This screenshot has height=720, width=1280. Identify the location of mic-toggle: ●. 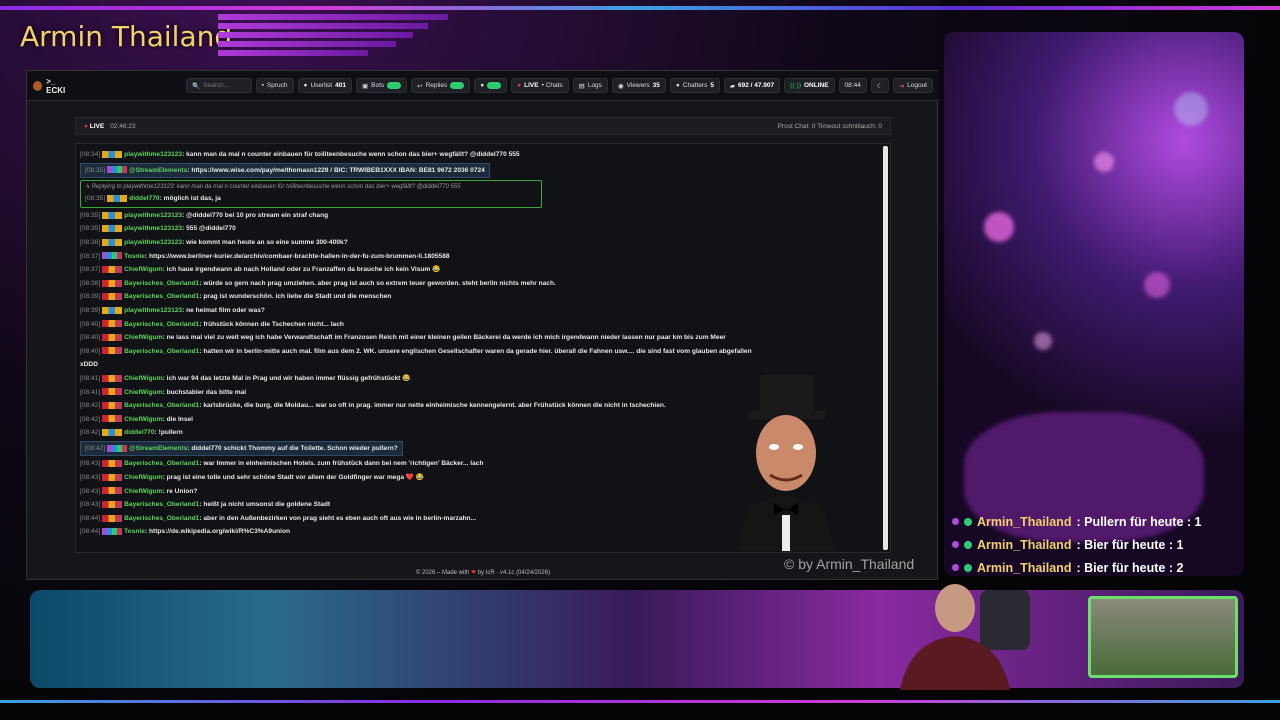
(491, 85).